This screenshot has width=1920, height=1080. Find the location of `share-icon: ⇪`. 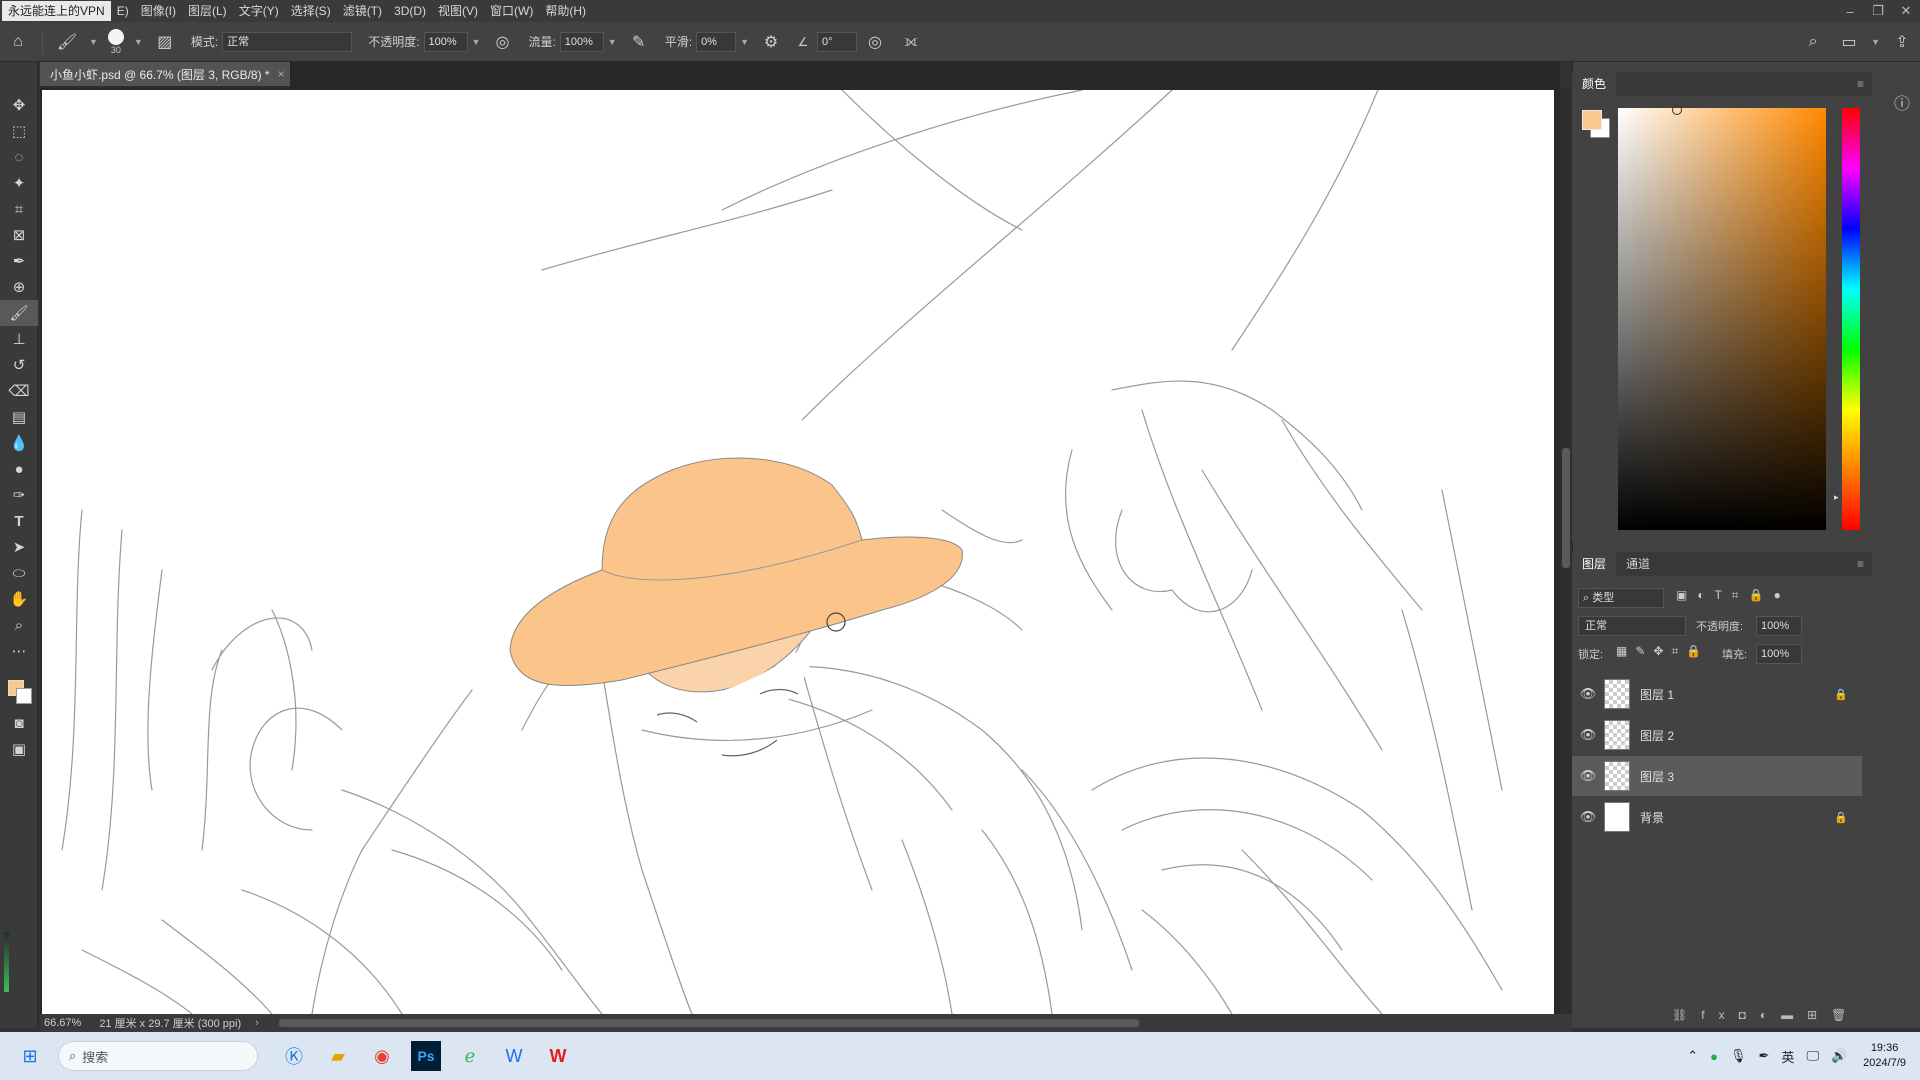

share-icon: ⇪ is located at coordinates (1902, 42).